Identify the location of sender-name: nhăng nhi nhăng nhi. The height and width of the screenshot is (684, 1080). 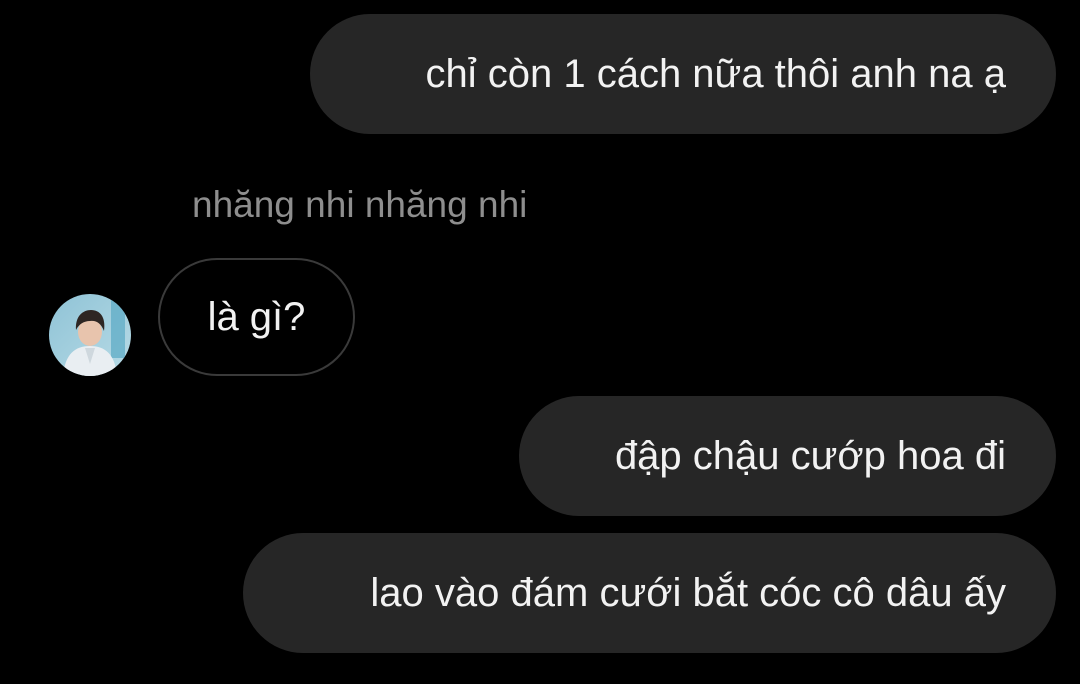
(360, 204).